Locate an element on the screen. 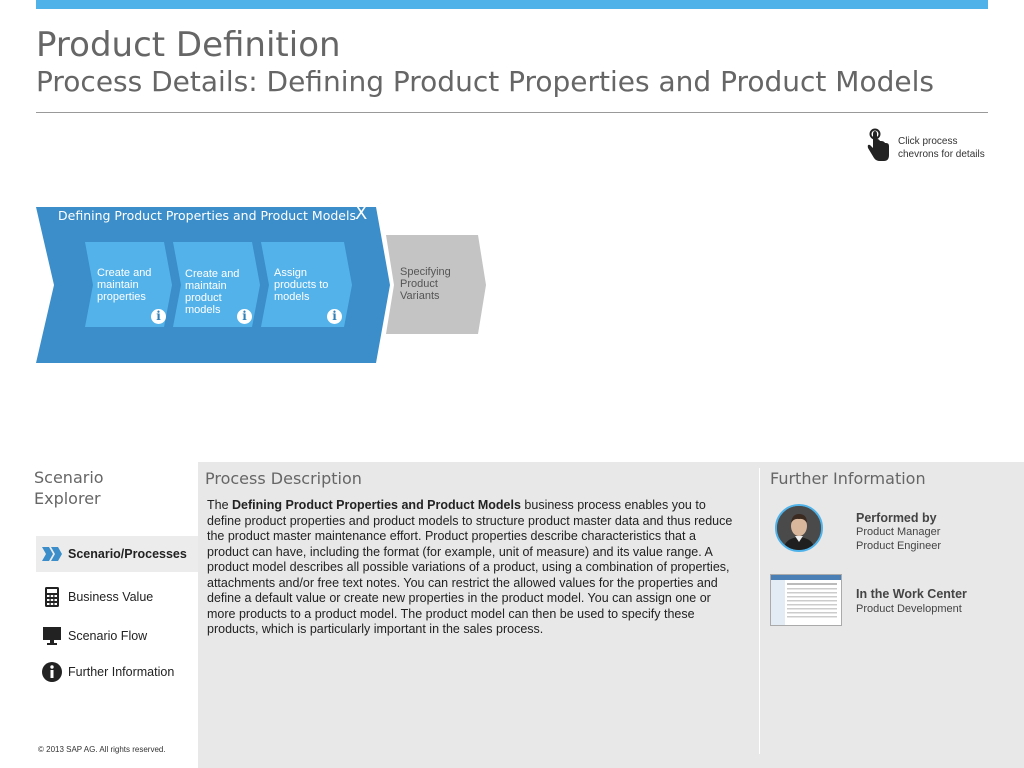 The height and width of the screenshot is (768, 1024). nav-label: Further Information is located at coordinates (121, 672).